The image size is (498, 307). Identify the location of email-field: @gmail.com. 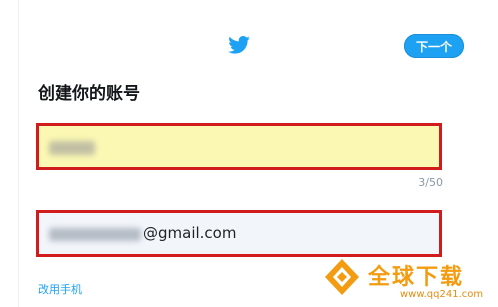
(239, 233).